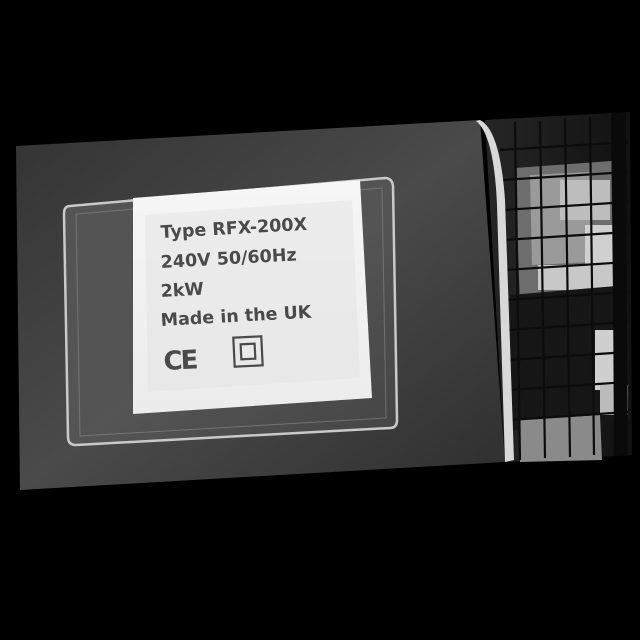  Describe the element at coordinates (180, 361) in the screenshot. I see `ce-mark-icon: CE` at that location.